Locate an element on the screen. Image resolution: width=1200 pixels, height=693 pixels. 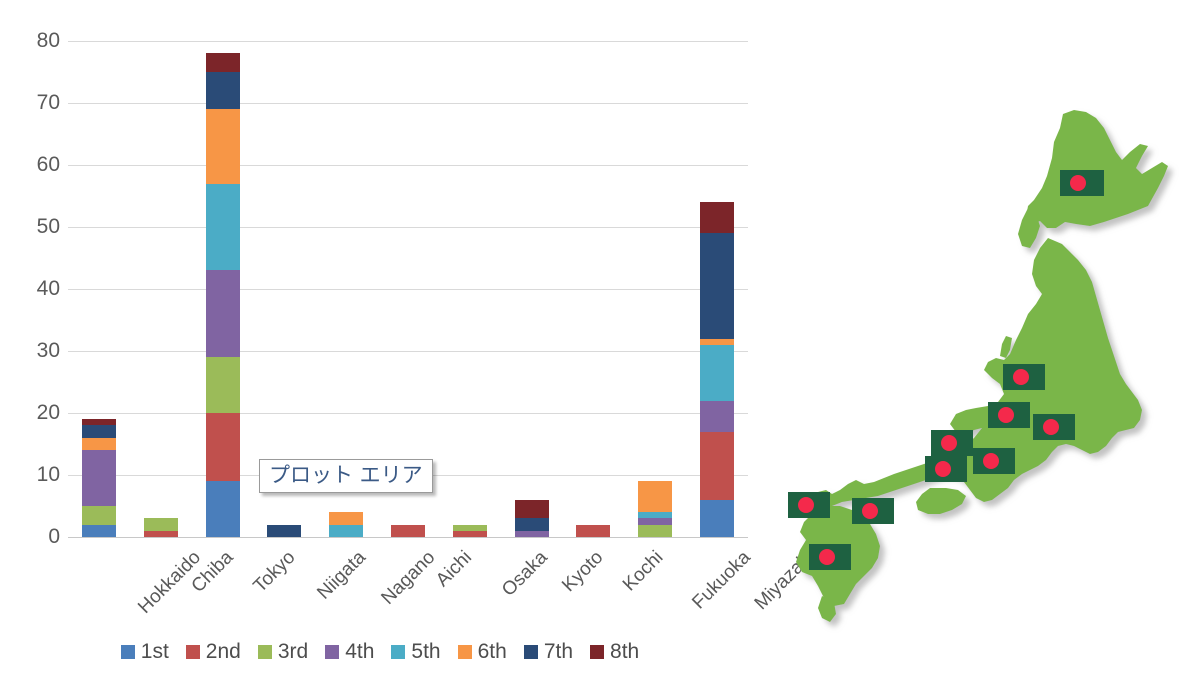
bar-segment-hokkaido-7th is located at coordinates (98, 431).